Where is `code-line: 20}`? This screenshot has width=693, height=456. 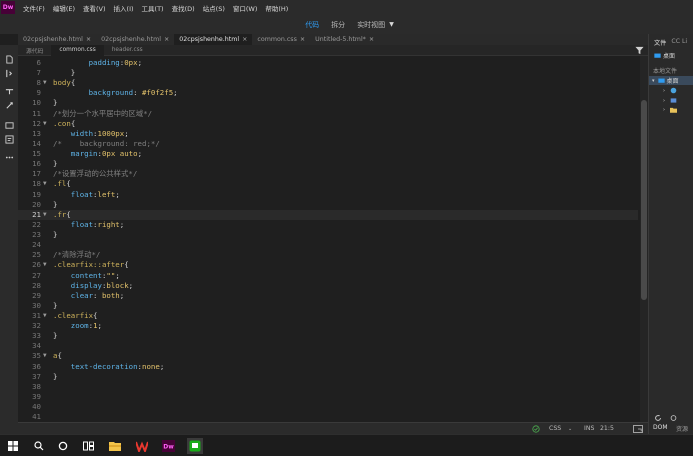 code-line: 20} is located at coordinates (328, 205).